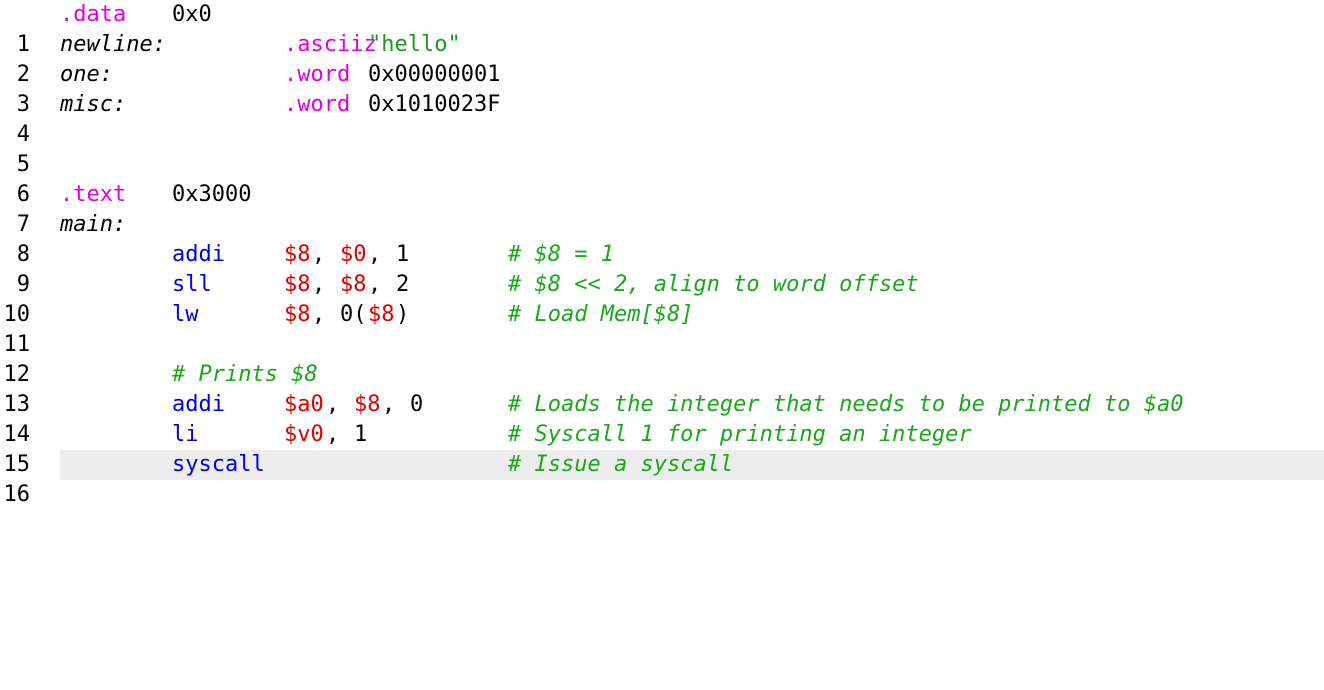  What do you see at coordinates (17, 494) in the screenshot?
I see `line-number: 16` at bounding box center [17, 494].